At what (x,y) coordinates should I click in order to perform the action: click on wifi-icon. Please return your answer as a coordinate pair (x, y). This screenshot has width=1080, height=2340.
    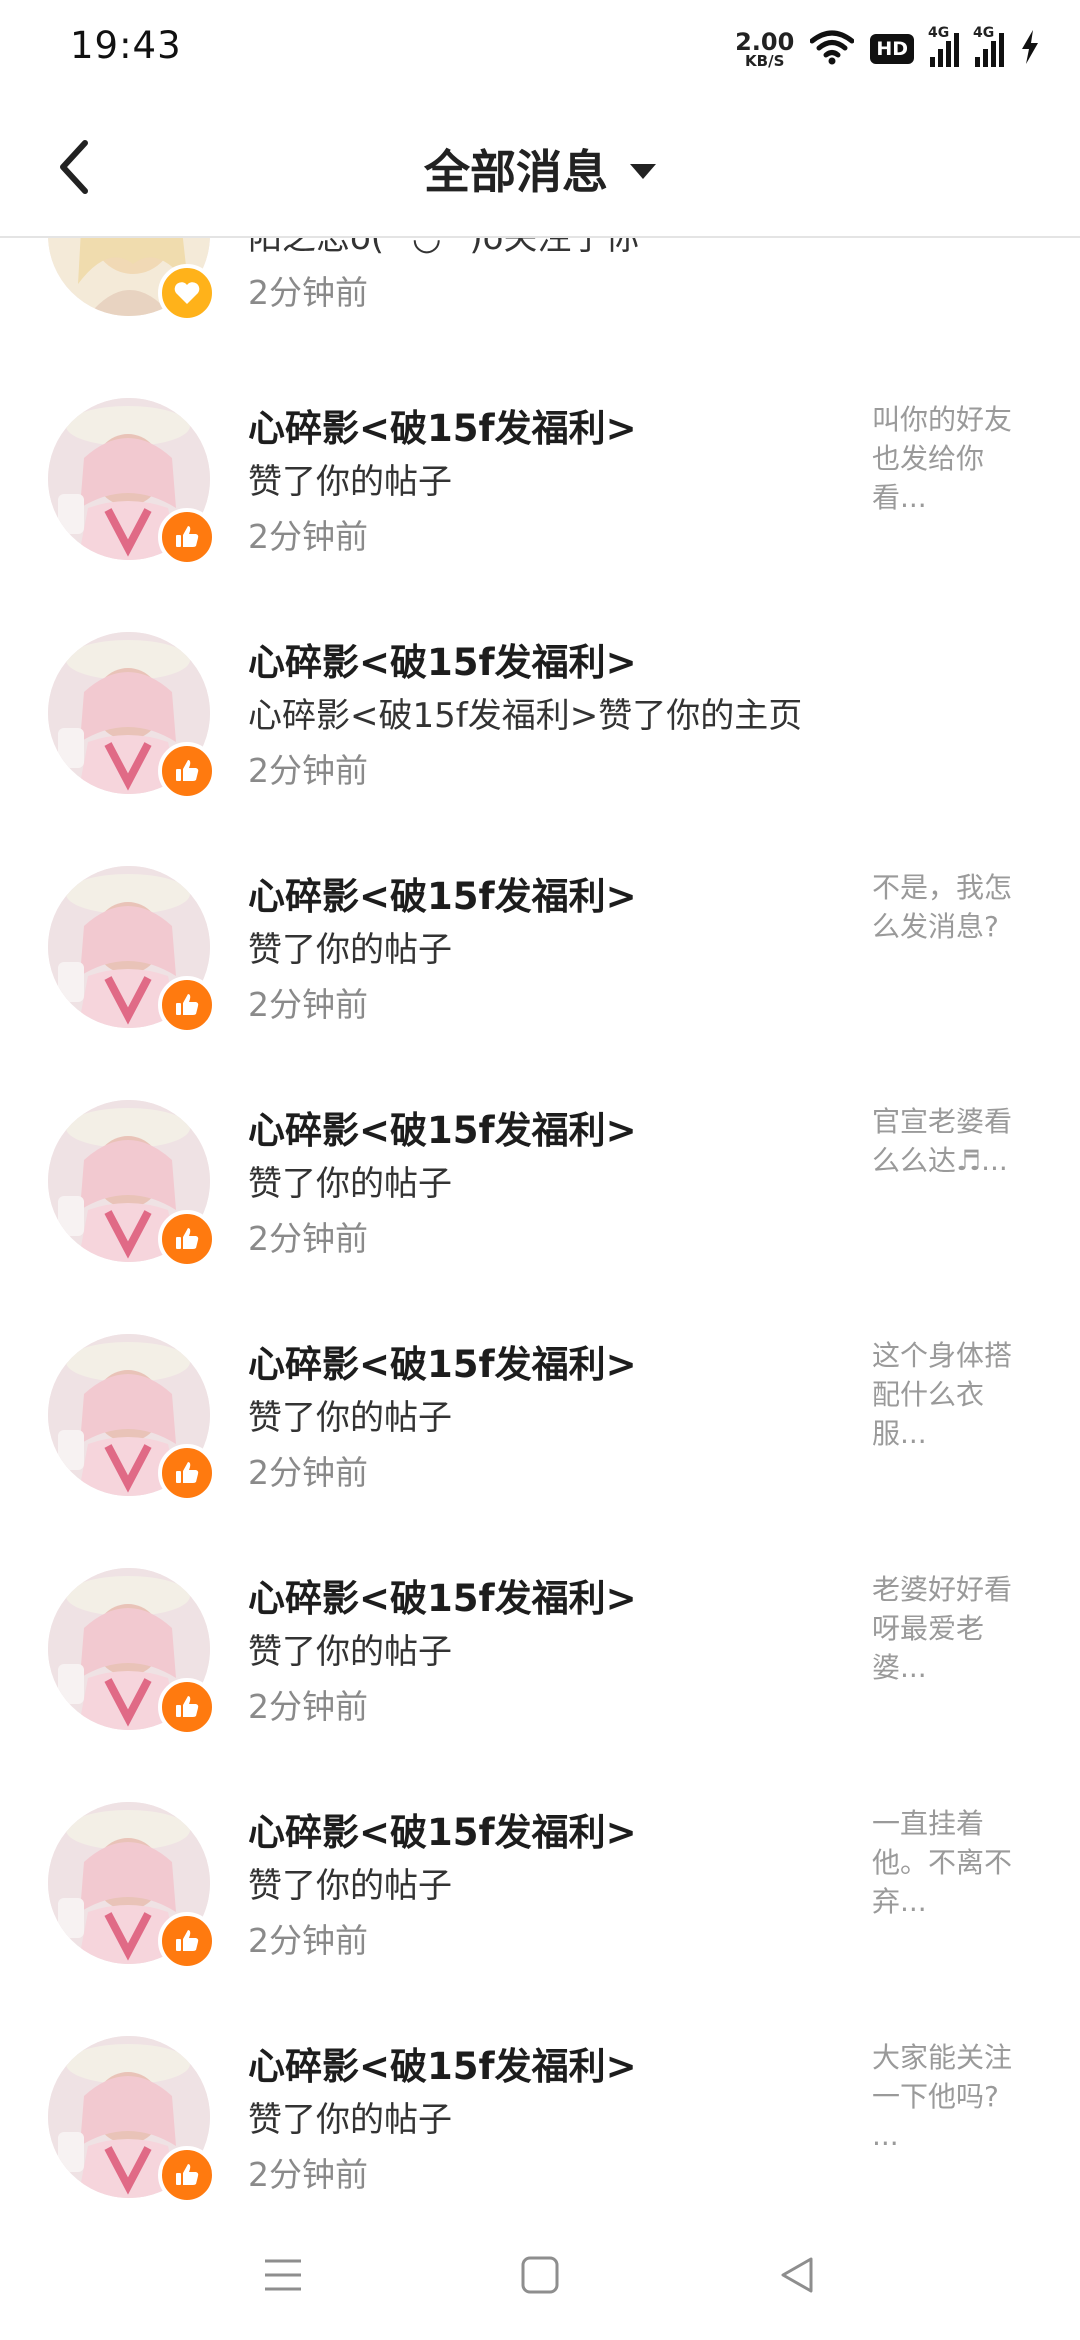
    Looking at the image, I should click on (832, 49).